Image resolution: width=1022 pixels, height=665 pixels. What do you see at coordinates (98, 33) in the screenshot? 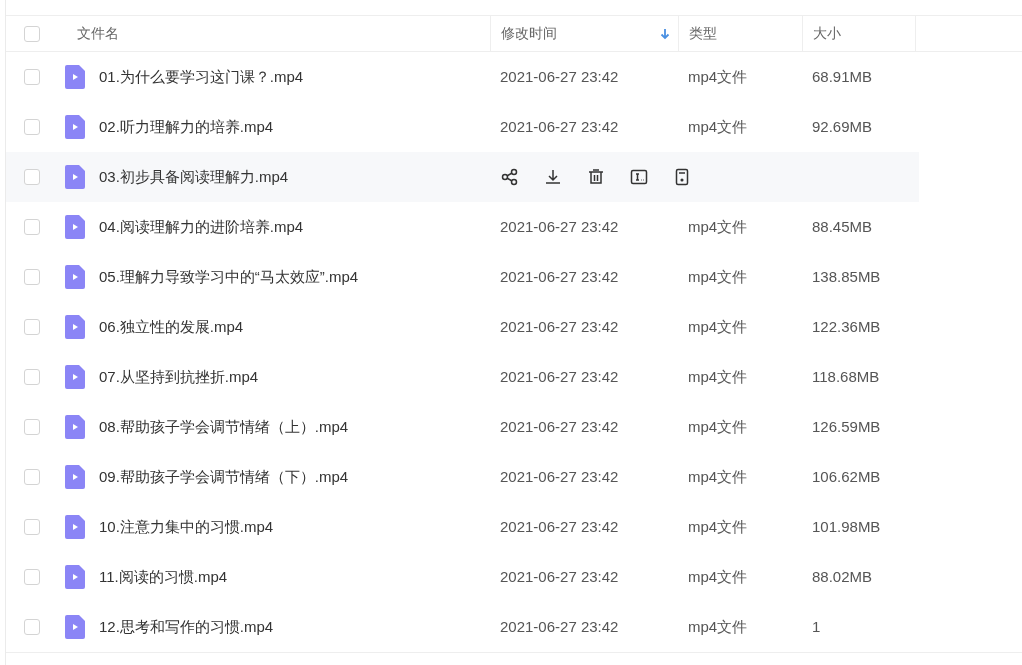
I see `column-header: 文件名` at bounding box center [98, 33].